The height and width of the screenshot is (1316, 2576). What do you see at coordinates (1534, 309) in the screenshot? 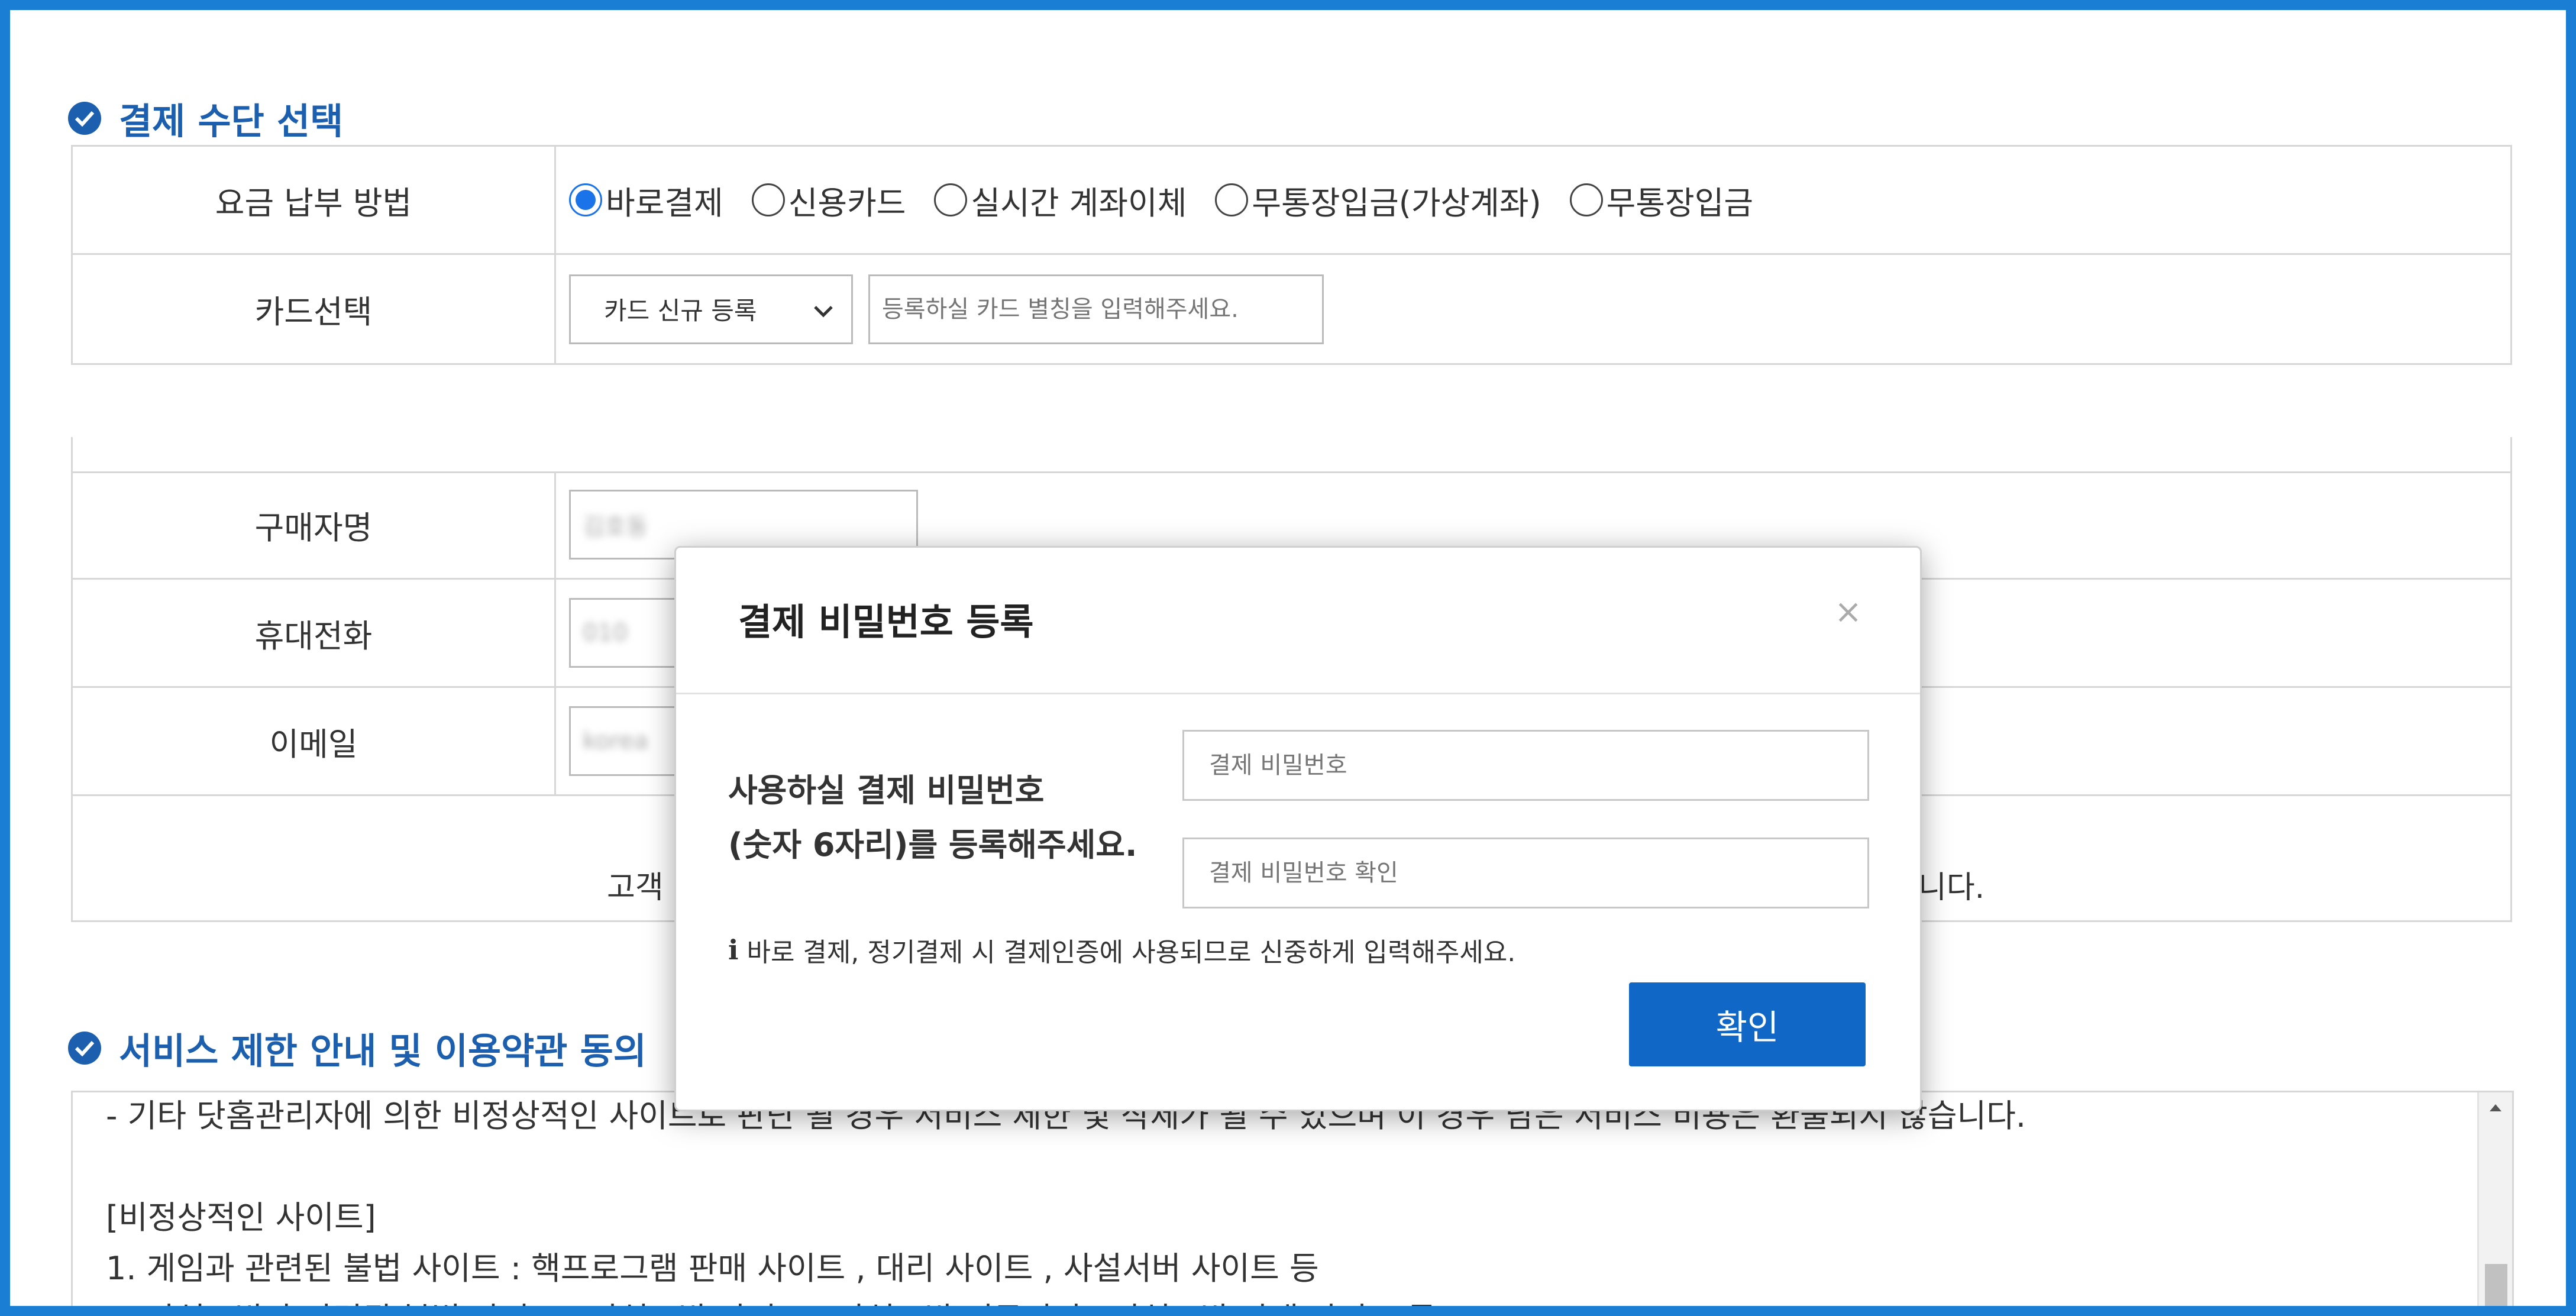
I see `card-select-controls: 카드 신규 등록` at bounding box center [1534, 309].